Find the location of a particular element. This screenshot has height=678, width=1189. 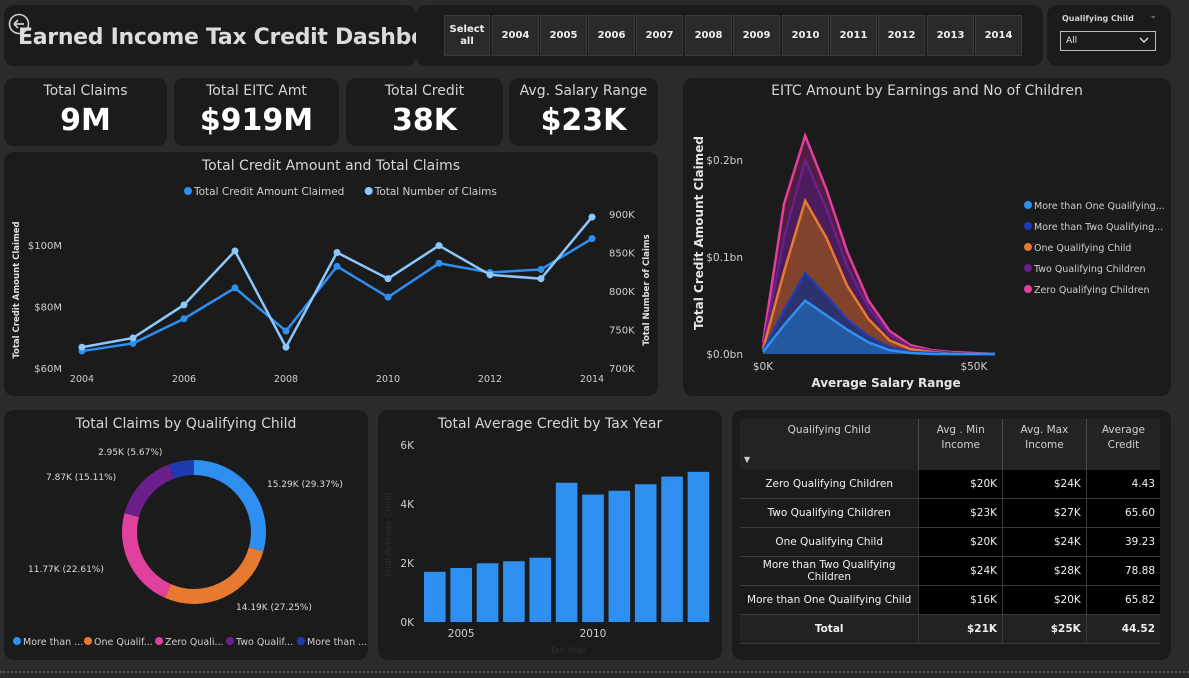

y2-axis-title: Total Number of Claims is located at coordinates (647, 289).